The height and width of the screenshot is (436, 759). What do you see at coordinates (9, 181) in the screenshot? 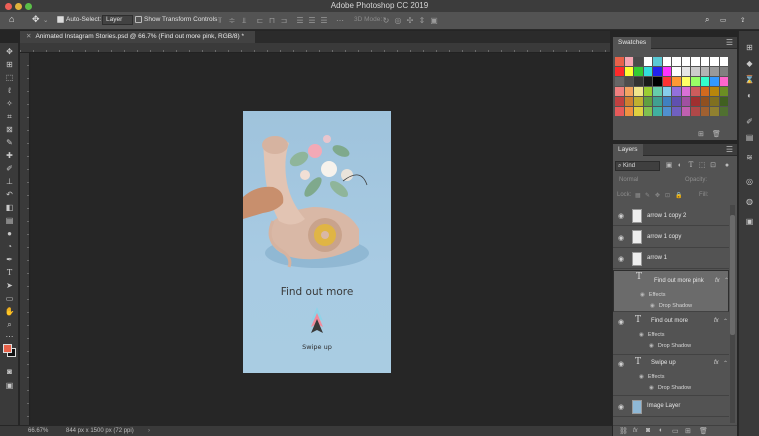
I see `clone-stamp-tool-icon: ⊥` at bounding box center [9, 181].